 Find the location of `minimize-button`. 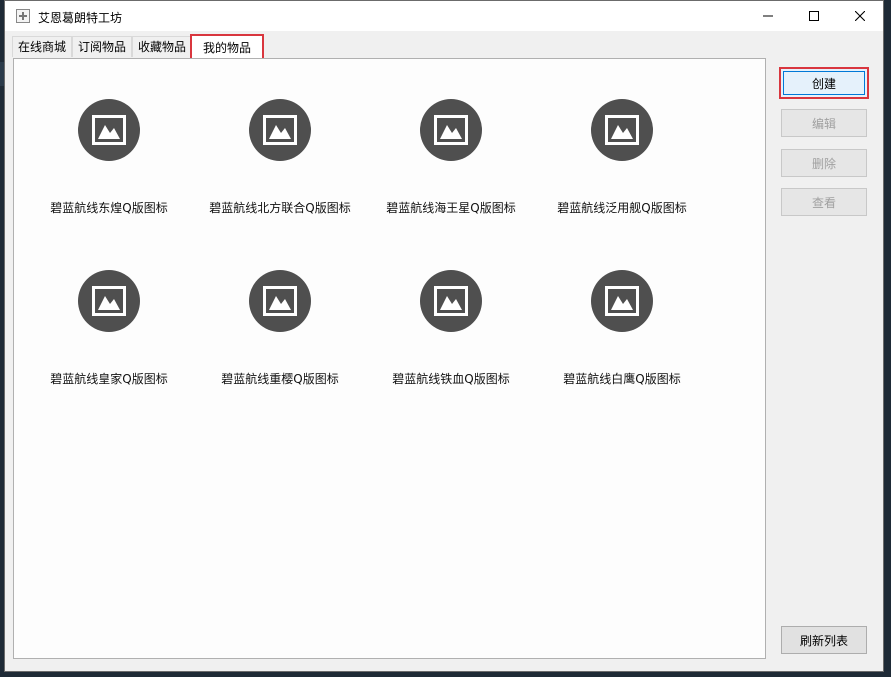

minimize-button is located at coordinates (768, 16).